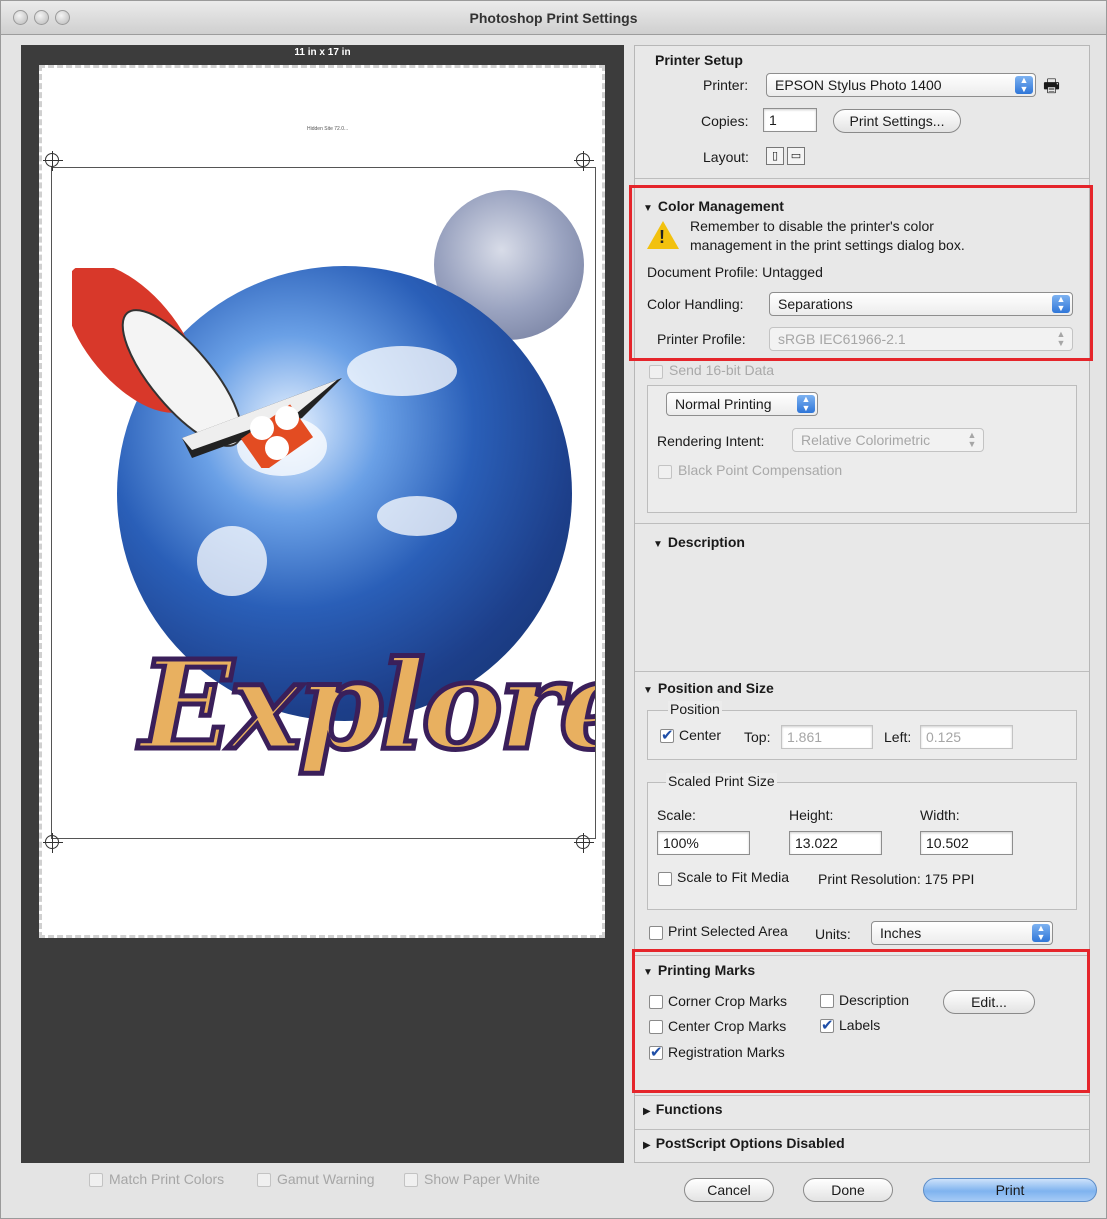 The height and width of the screenshot is (1219, 1107). I want to click on postscript-title: ▶ PostScript Options Disabled, so click(744, 1143).